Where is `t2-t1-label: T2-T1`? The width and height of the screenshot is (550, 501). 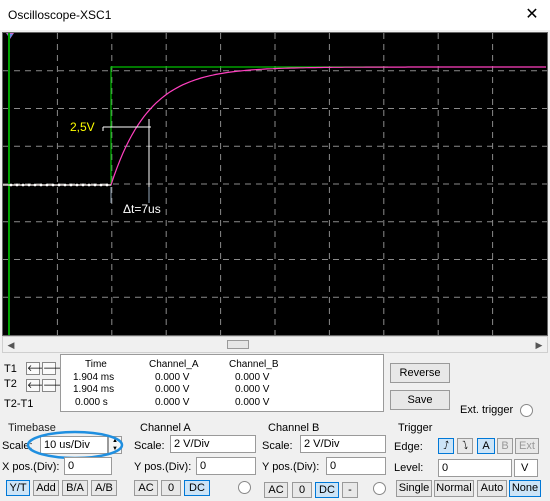 t2-t1-label: T2-T1 is located at coordinates (19, 404).